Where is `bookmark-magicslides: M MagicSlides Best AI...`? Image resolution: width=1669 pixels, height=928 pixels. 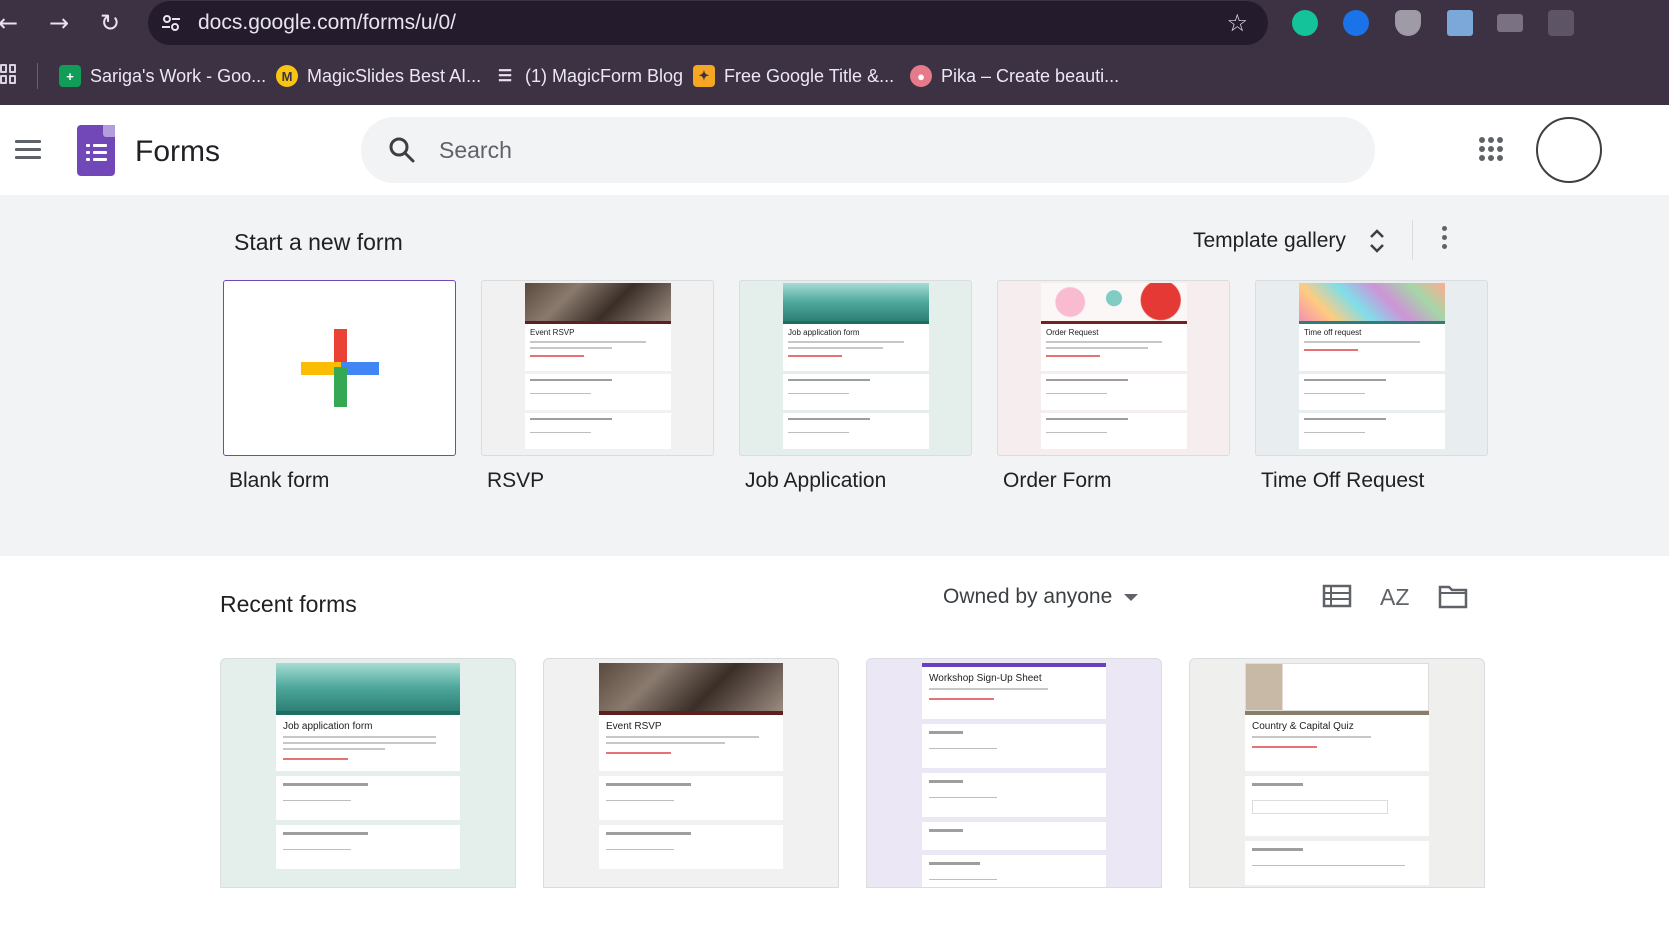 bookmark-magicslides: M MagicSlides Best AI... is located at coordinates (378, 76).